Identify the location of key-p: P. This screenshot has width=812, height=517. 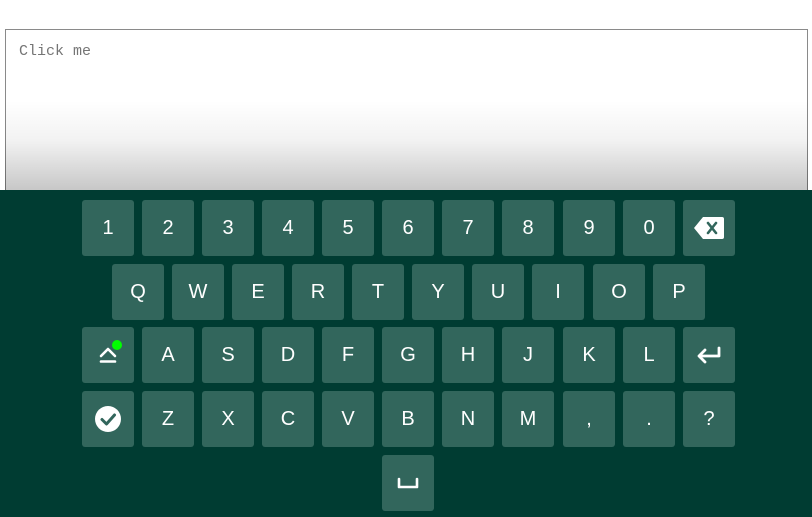
(679, 292).